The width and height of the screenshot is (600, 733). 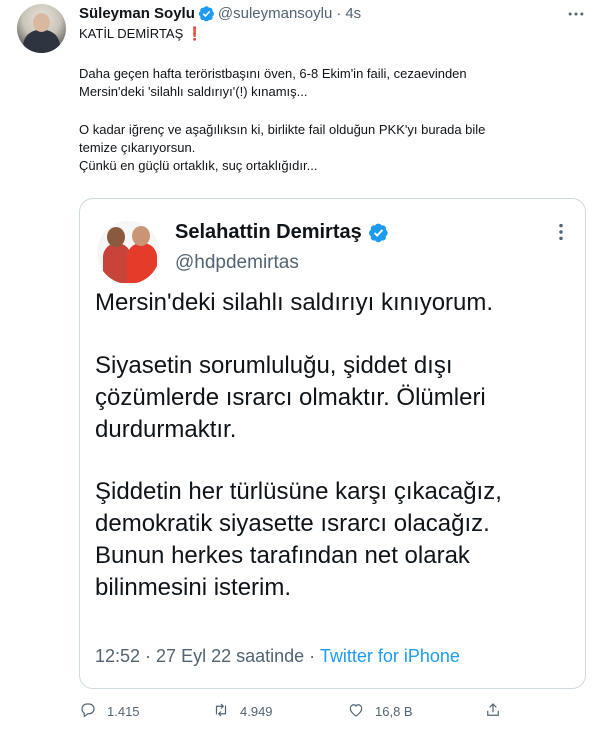 I want to click on share-button, so click(x=493, y=711).